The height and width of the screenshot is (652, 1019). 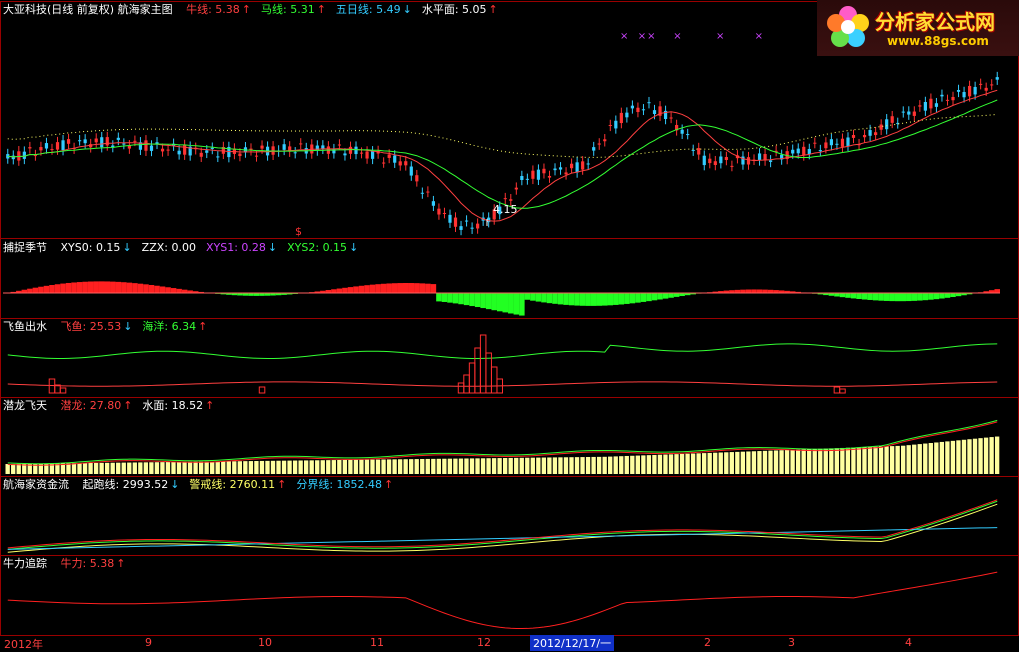 What do you see at coordinates (36, 484) in the screenshot?
I see `capital-flow-panel-title: 航海家资金流` at bounding box center [36, 484].